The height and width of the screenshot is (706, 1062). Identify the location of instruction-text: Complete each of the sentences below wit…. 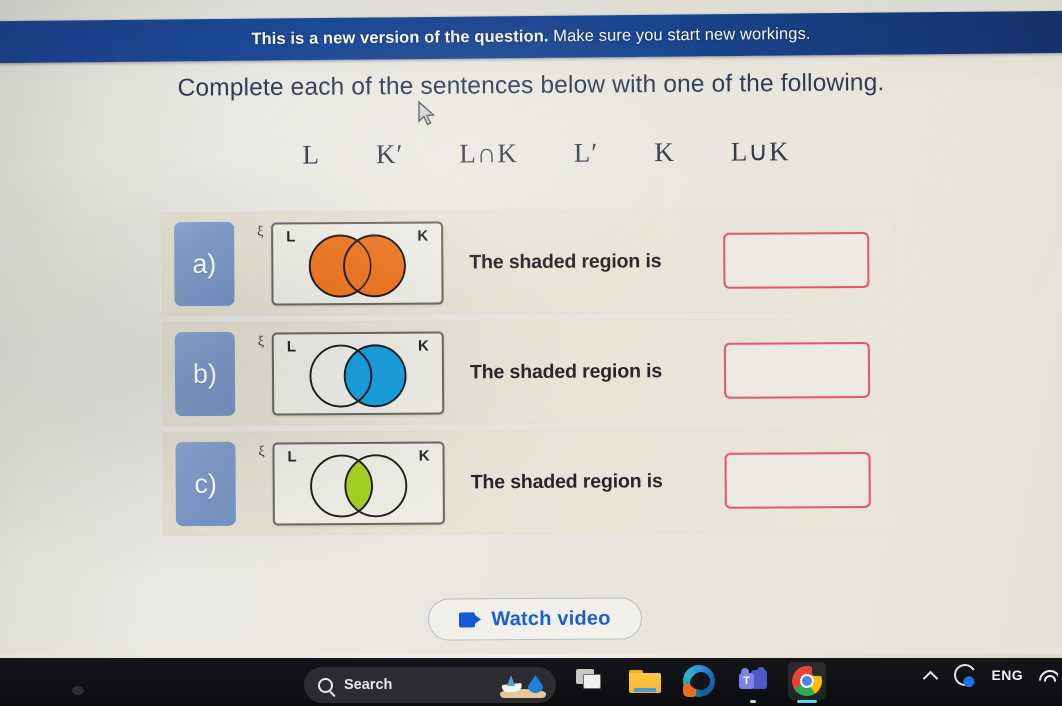
(531, 85).